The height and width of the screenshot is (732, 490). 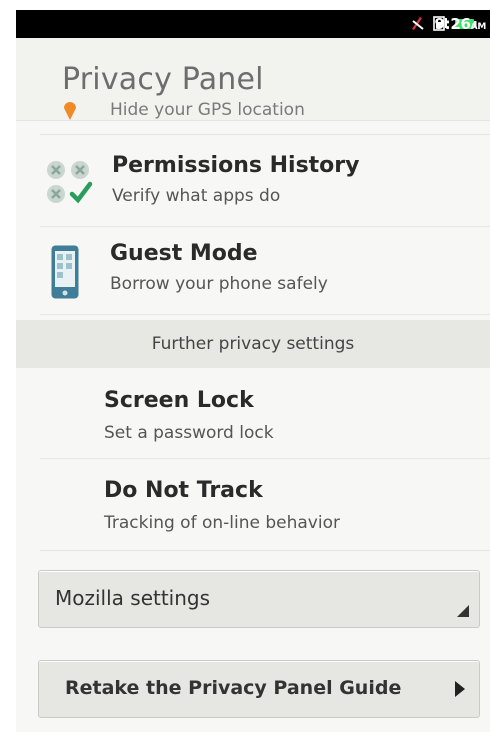 I want to click on list-item-guest-mode: Guest Mode Borrow your phone safely, so click(x=265, y=271).